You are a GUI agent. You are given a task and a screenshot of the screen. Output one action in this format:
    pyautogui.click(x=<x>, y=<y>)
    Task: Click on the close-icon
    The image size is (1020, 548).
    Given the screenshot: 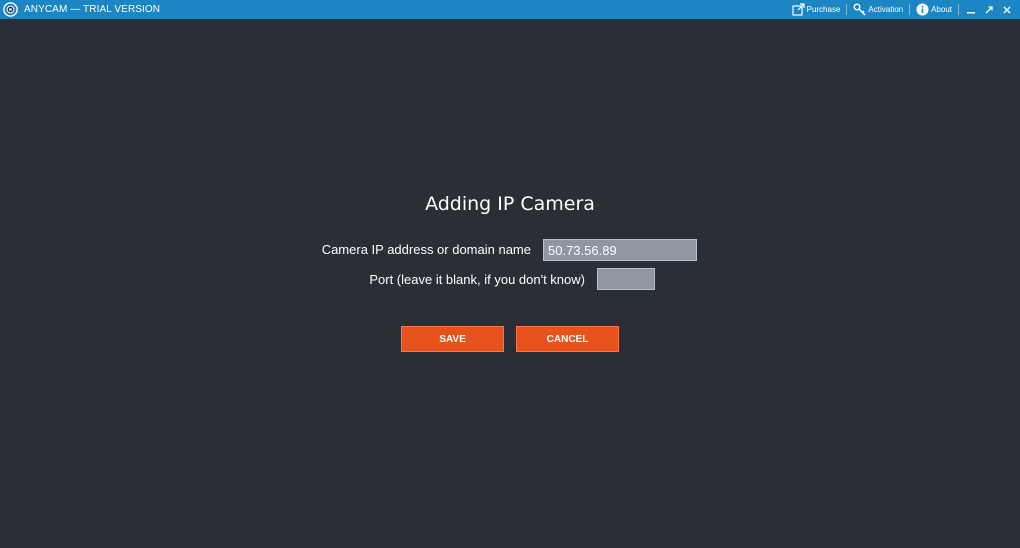 What is the action you would take?
    pyautogui.click(x=1007, y=9)
    